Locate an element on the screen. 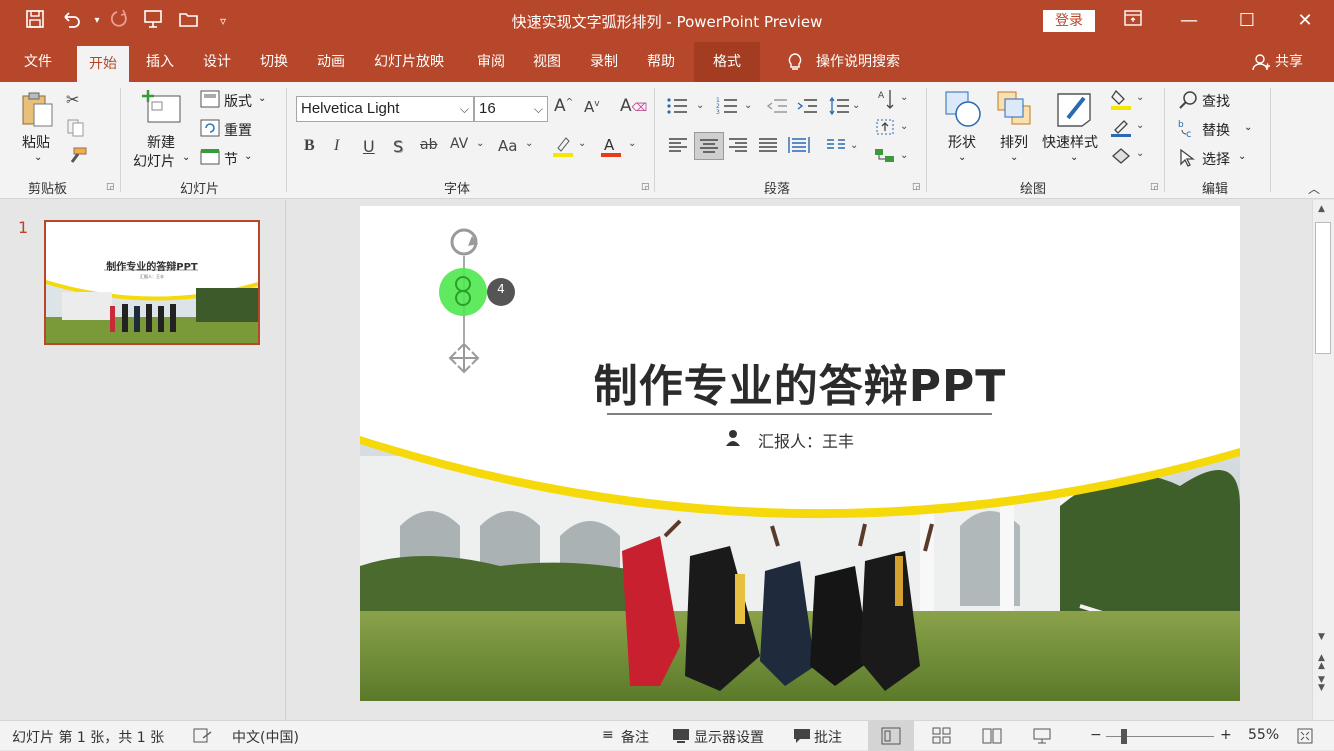 This screenshot has width=1334, height=751. chevron-down-icon: ⌵ is located at coordinates (464, 109).